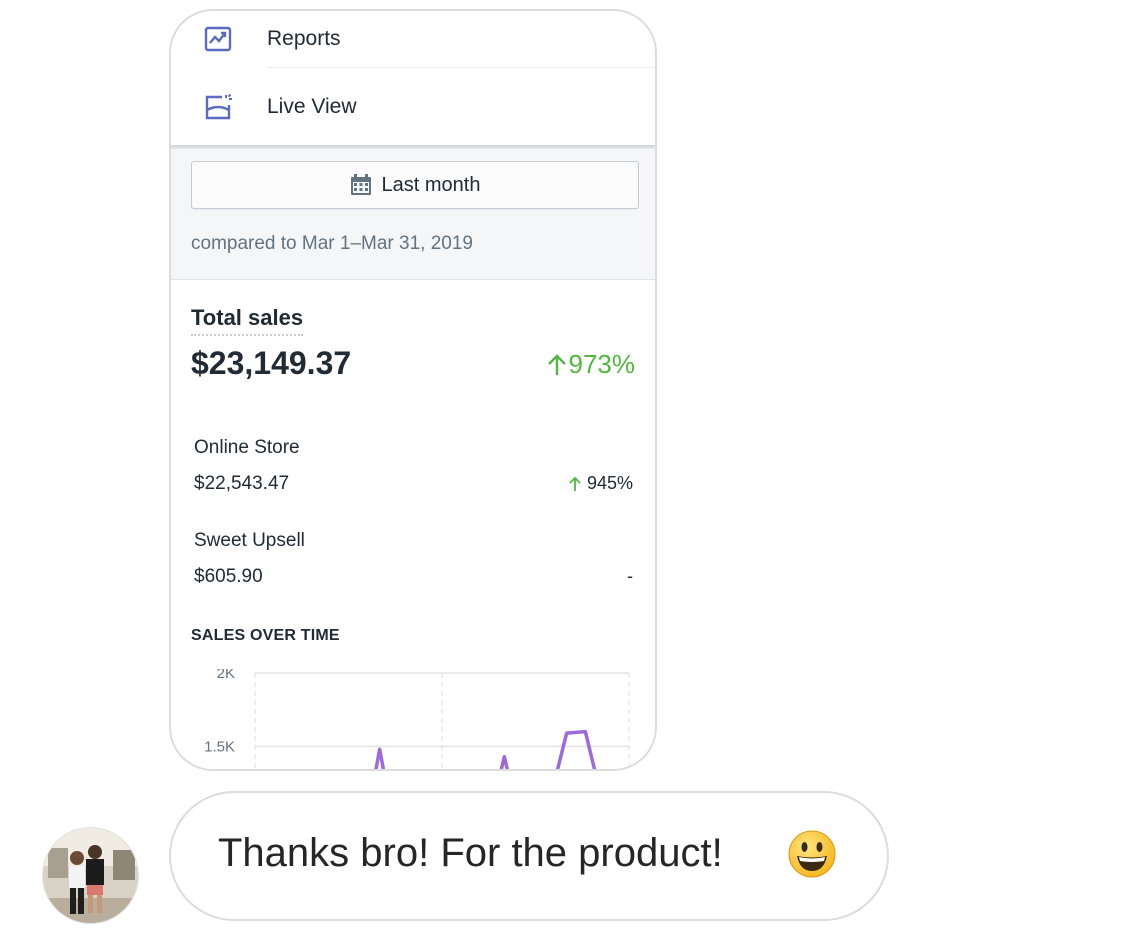 This screenshot has width=1125, height=943. I want to click on avatar-photo, so click(90, 875).